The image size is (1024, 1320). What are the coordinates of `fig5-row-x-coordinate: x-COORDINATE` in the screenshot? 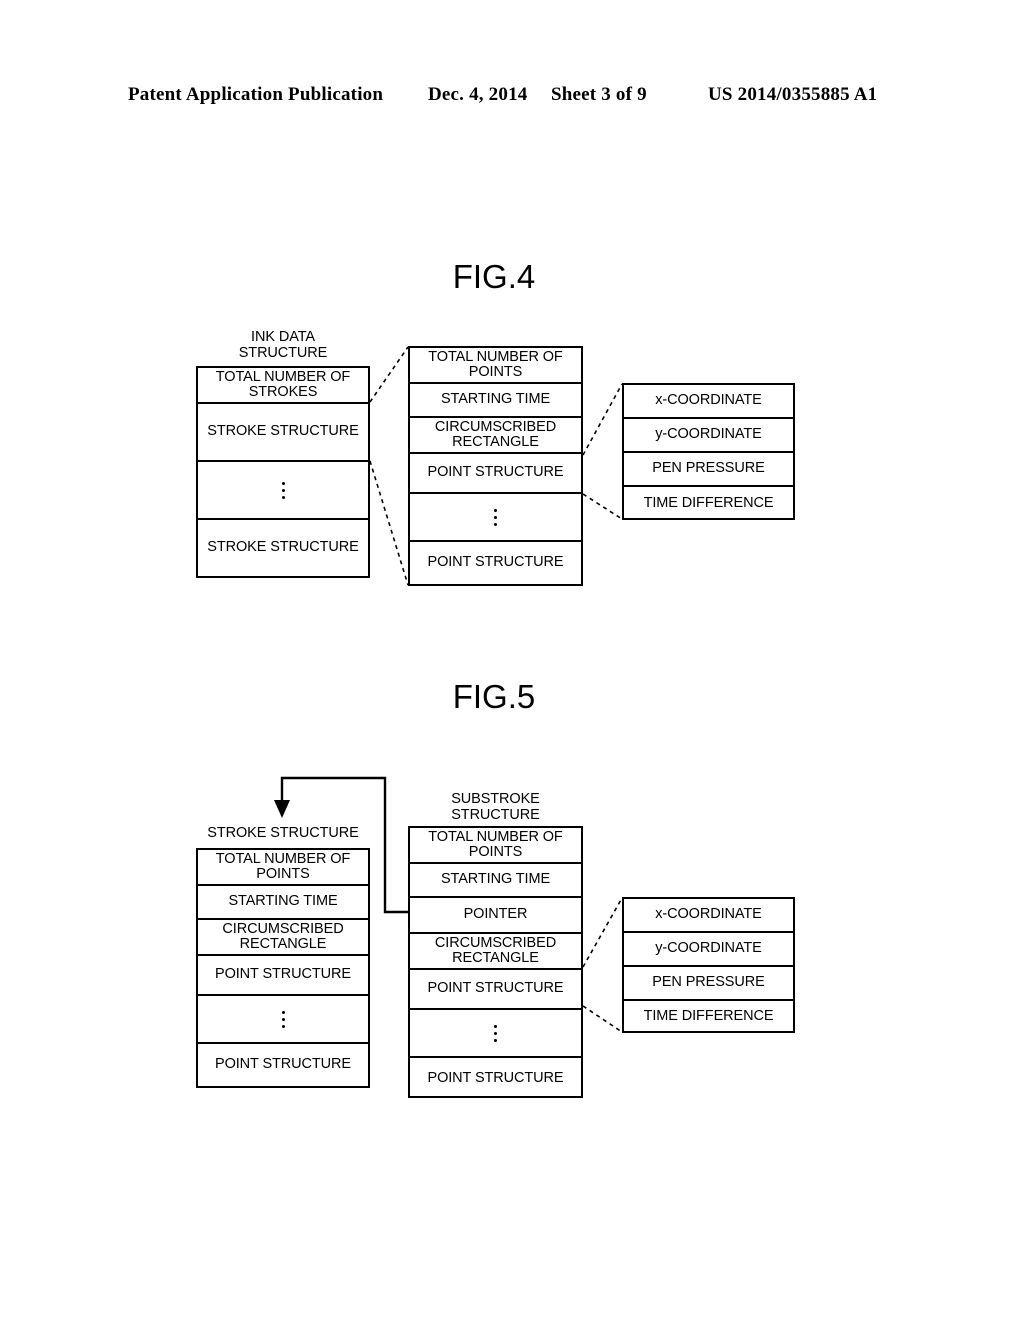 It's located at (708, 916).